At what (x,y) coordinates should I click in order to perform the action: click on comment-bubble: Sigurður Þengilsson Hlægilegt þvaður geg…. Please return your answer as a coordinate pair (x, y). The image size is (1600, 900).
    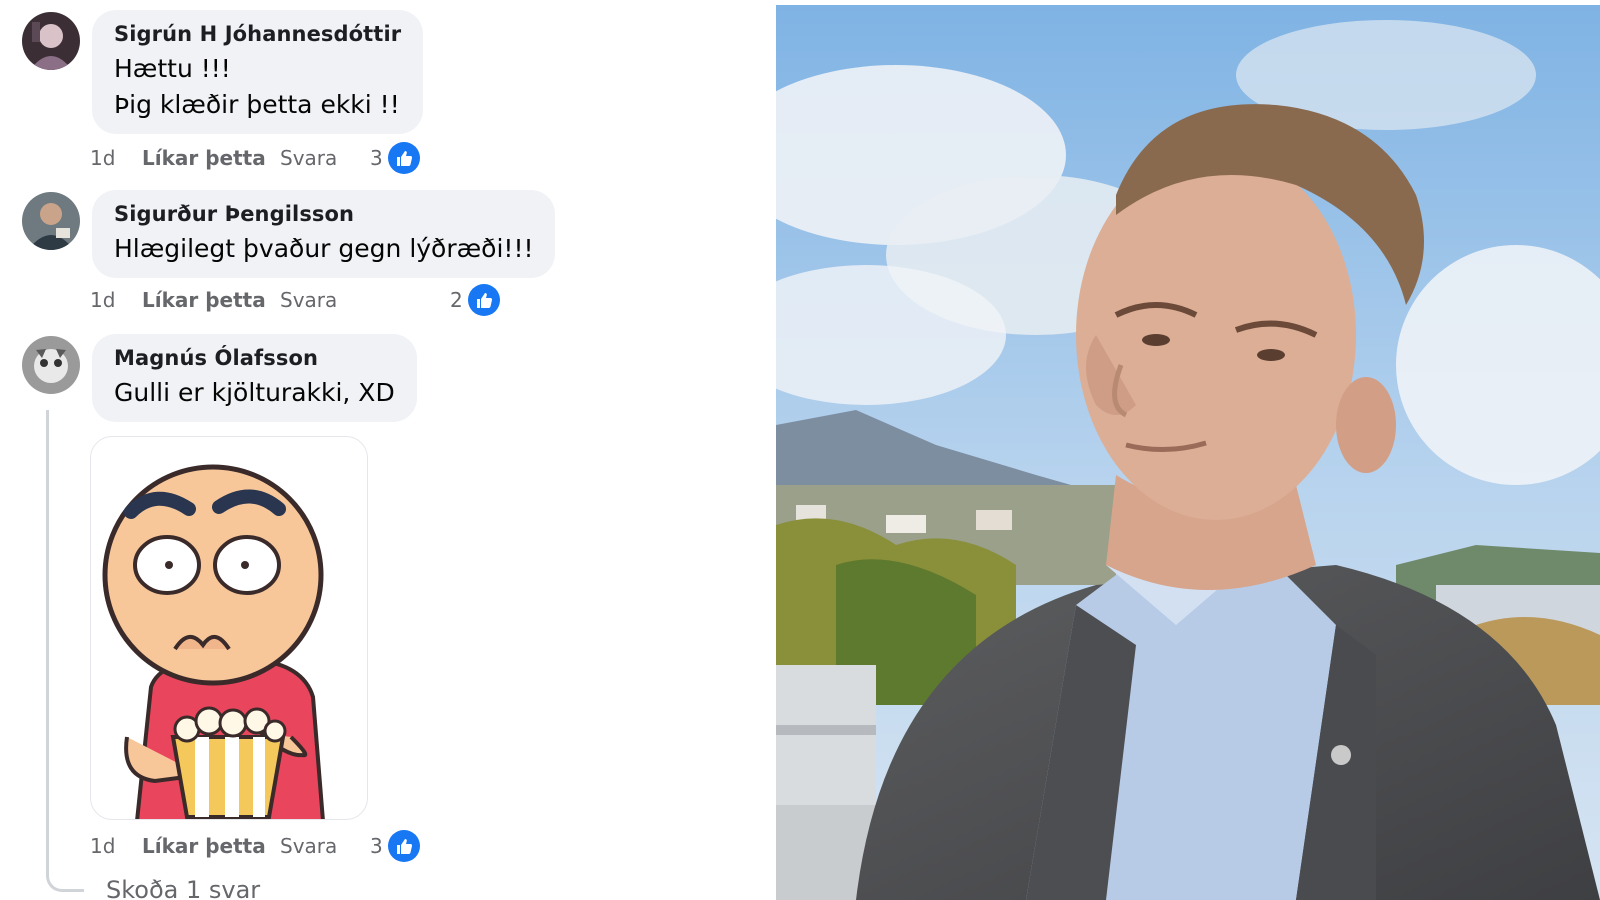
    Looking at the image, I should click on (324, 234).